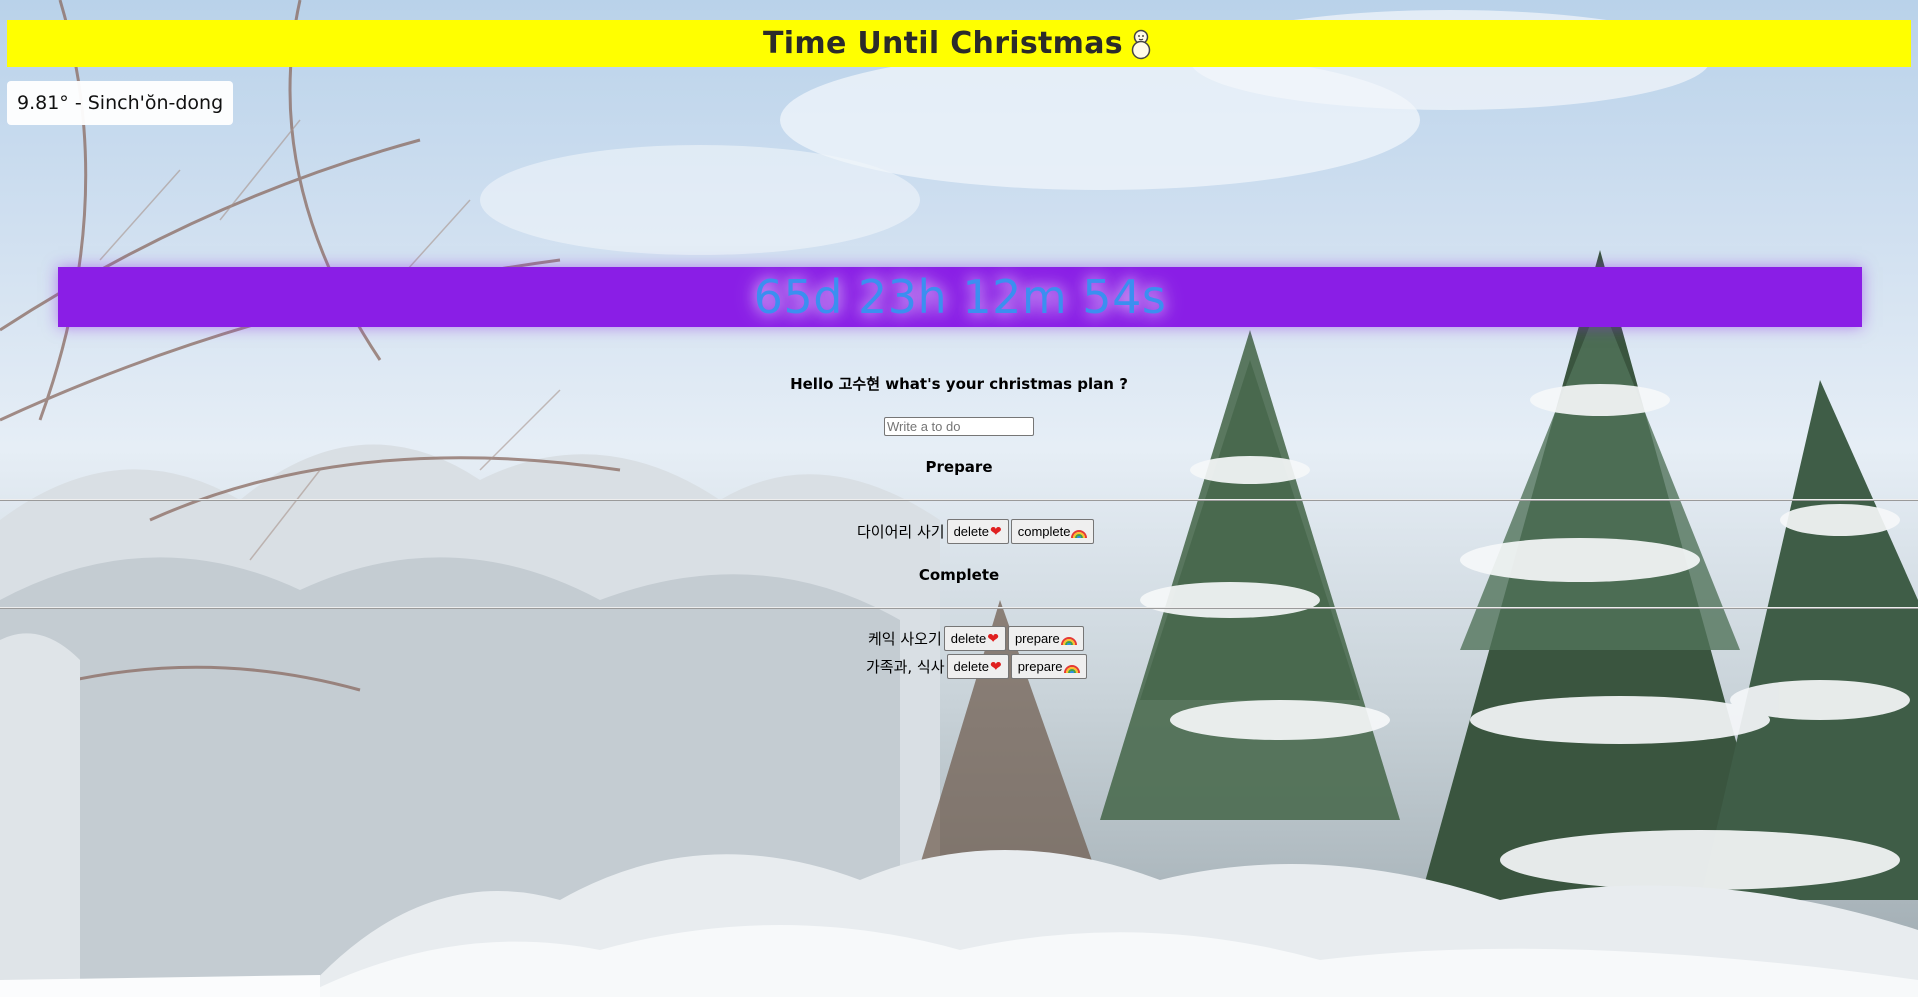 The image size is (1918, 997). What do you see at coordinates (959, 467) in the screenshot?
I see `prepare-heading: Prepare` at bounding box center [959, 467].